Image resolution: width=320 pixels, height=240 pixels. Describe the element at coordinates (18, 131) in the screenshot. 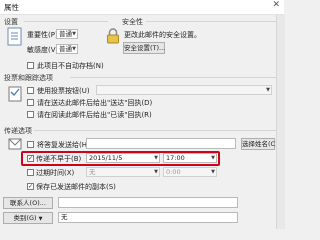

I see `delivery-section-title: 传递选项` at that location.